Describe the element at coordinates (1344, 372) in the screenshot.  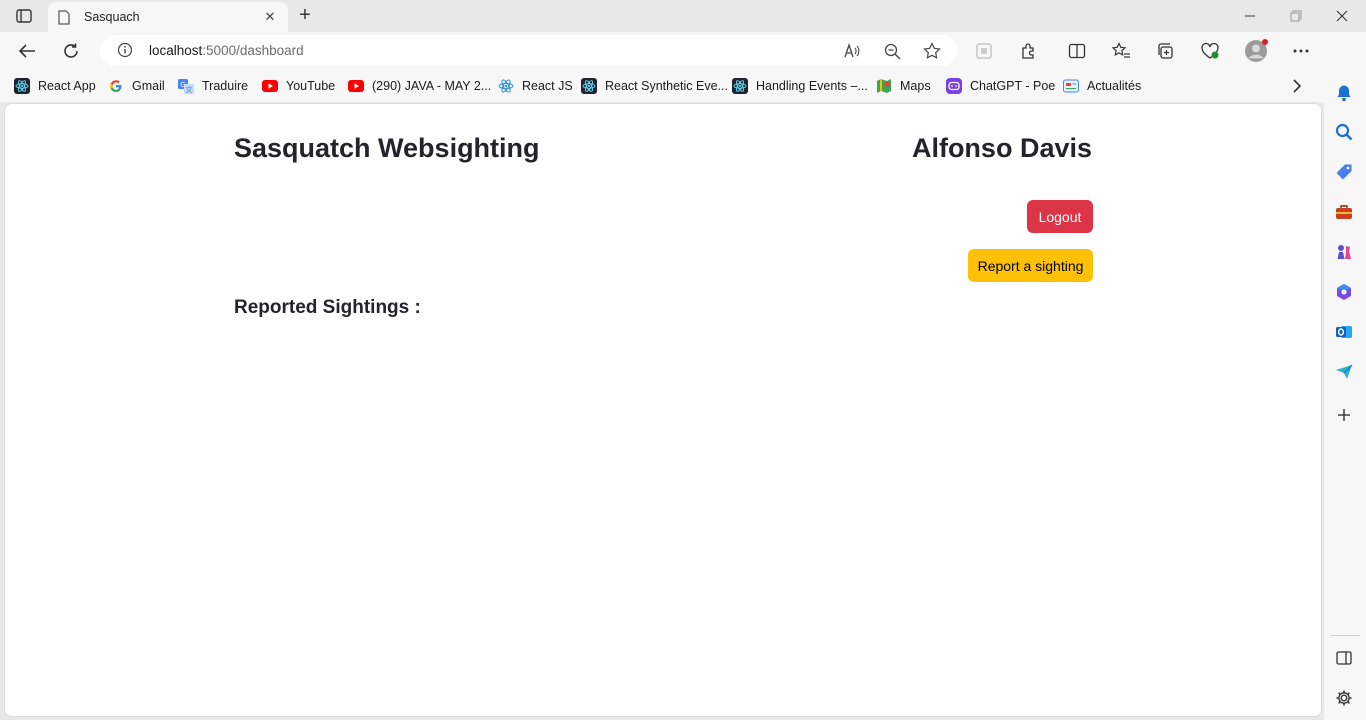
I see `send-icon` at that location.